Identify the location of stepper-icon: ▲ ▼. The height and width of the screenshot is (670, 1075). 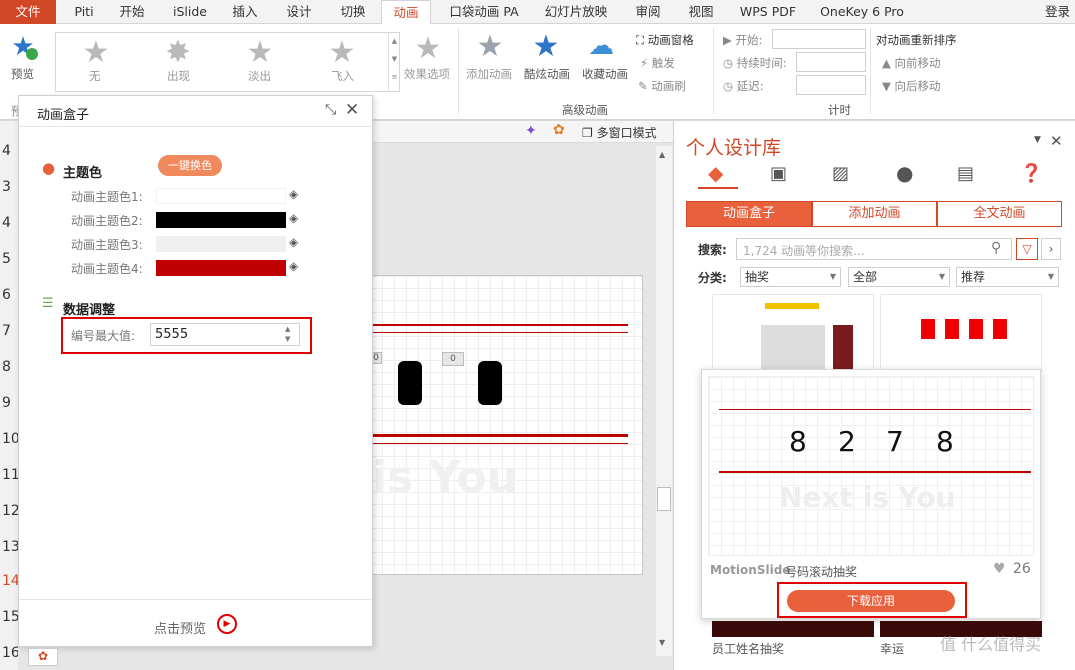
(287, 334).